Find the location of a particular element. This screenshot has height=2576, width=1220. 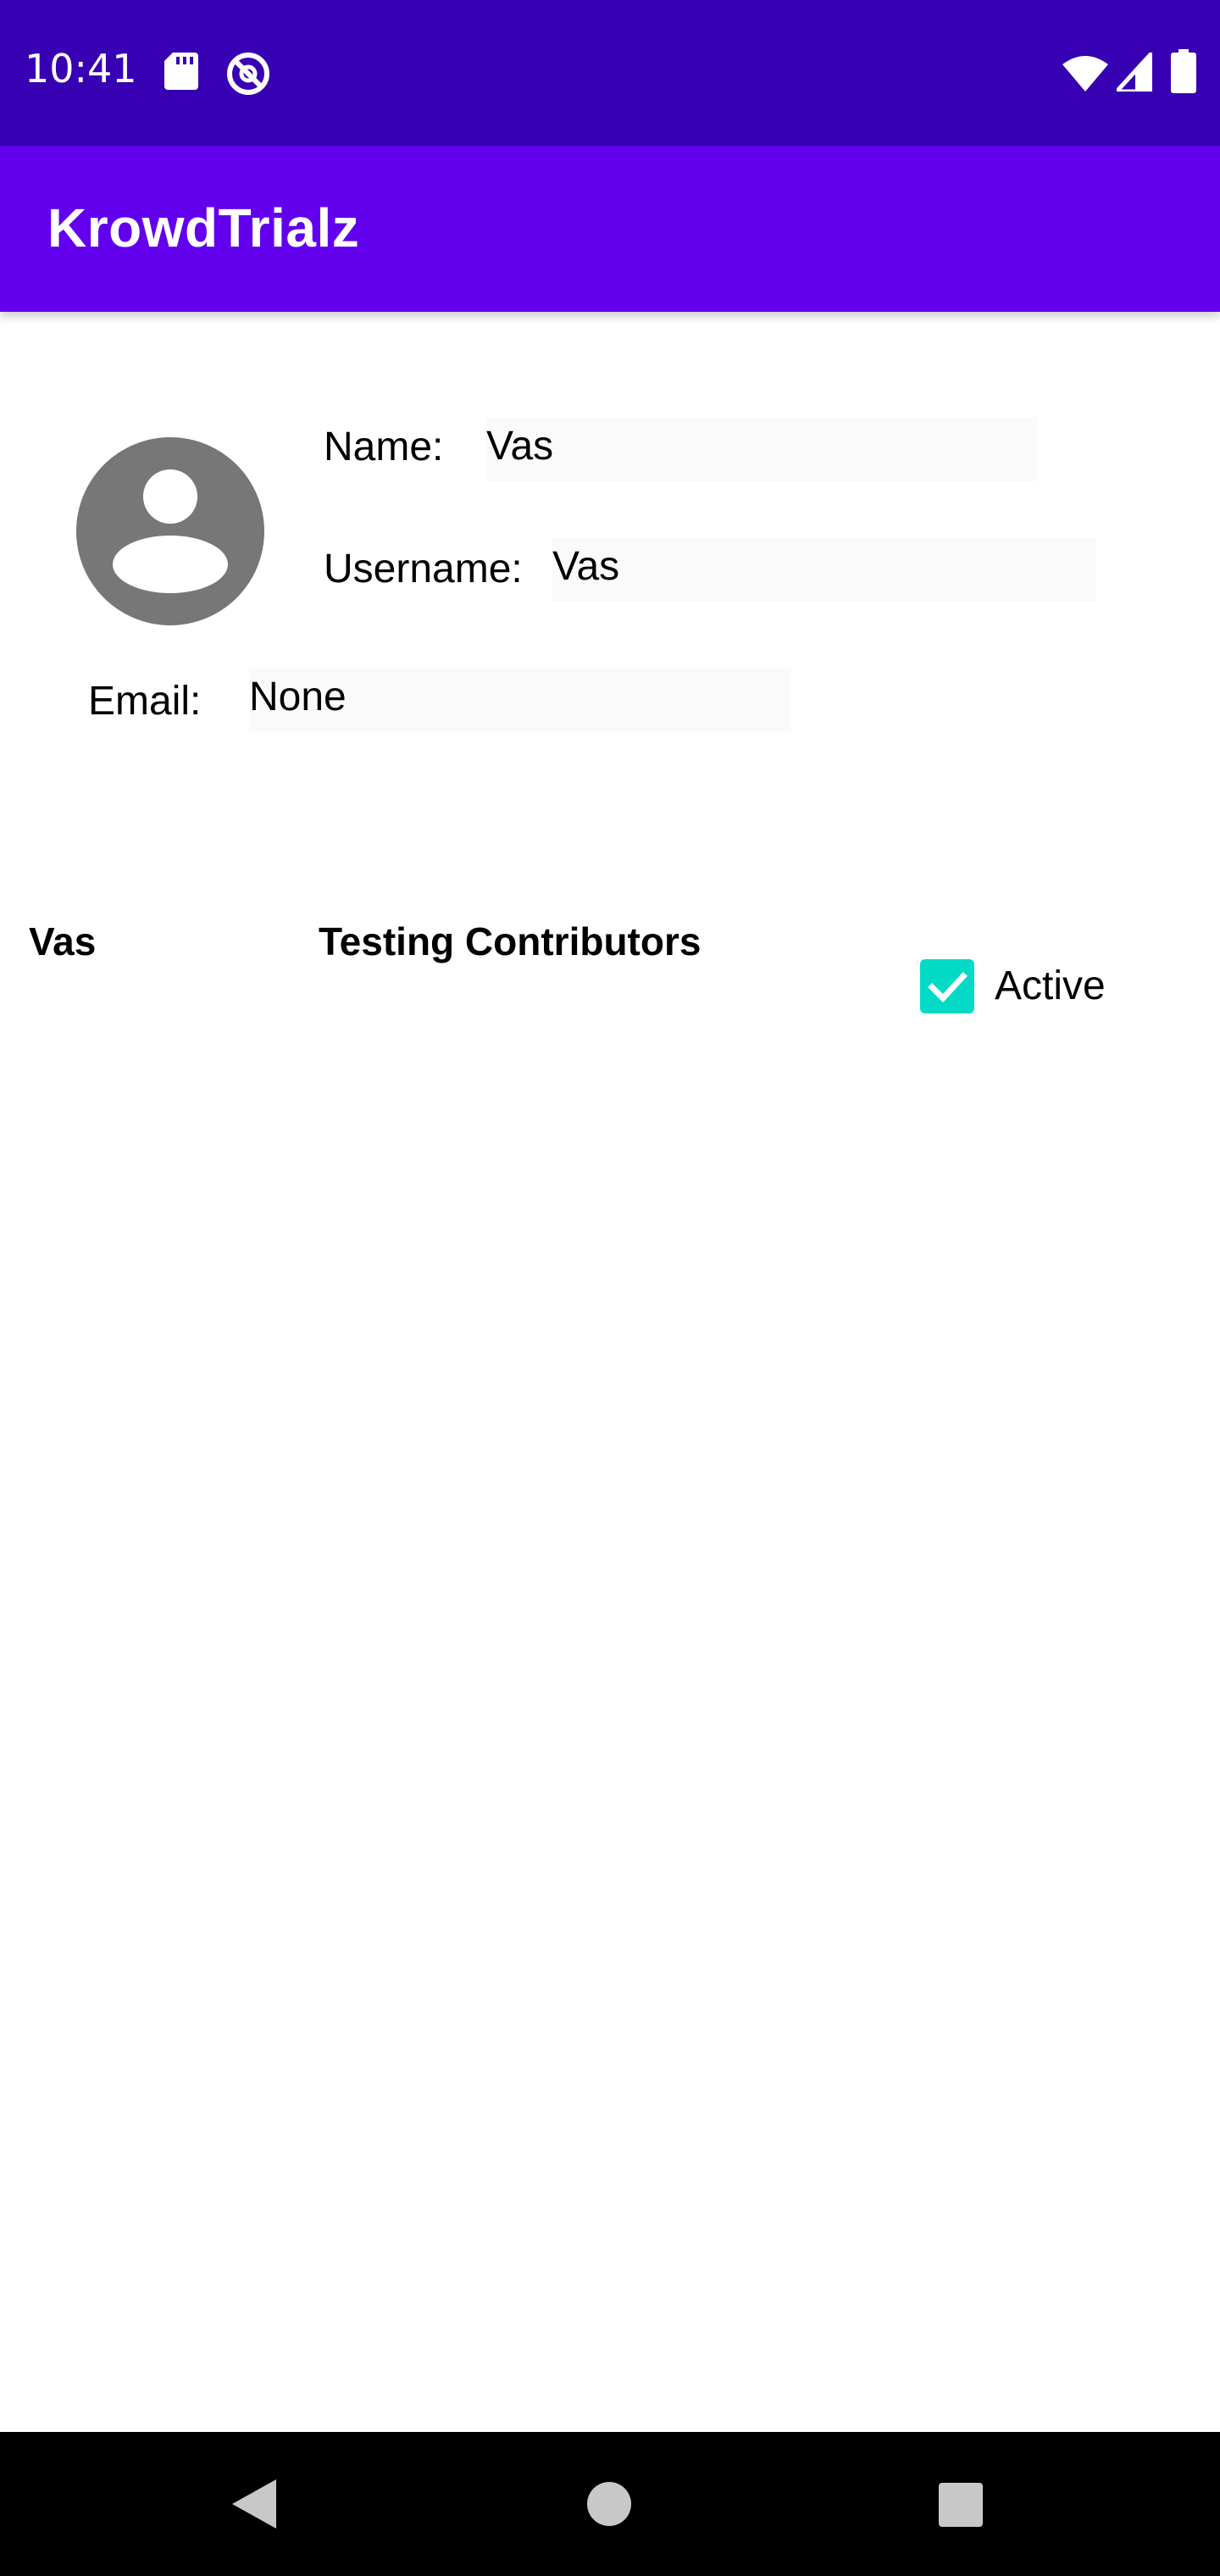

wifi-icon is located at coordinates (1085, 74).